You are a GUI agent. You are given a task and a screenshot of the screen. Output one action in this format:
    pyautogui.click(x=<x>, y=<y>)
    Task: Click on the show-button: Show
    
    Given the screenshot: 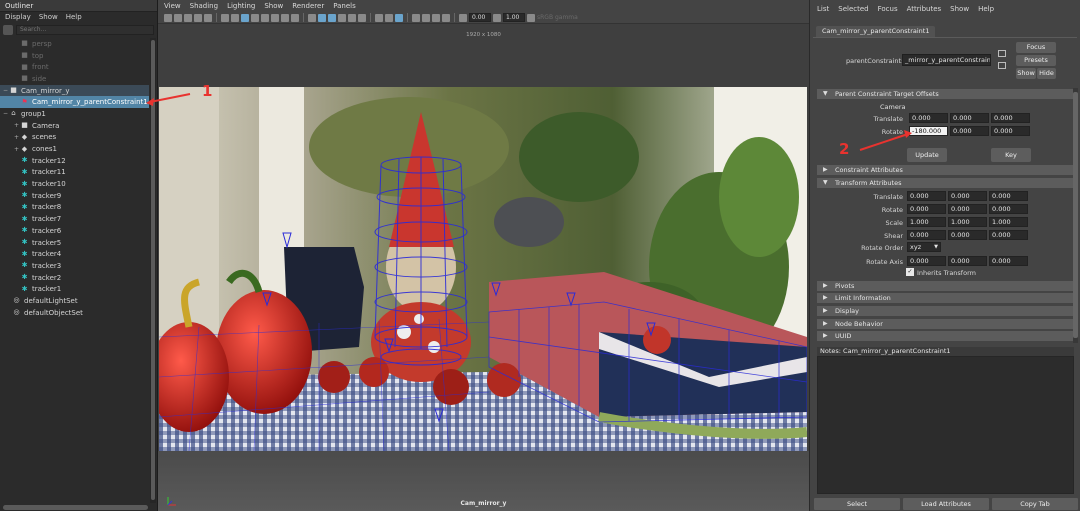 What is the action you would take?
    pyautogui.click(x=1026, y=73)
    